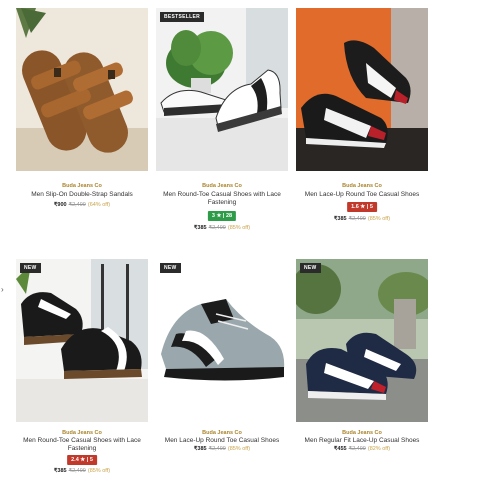  I want to click on product-image-lace-up-shoes, so click(362, 89).